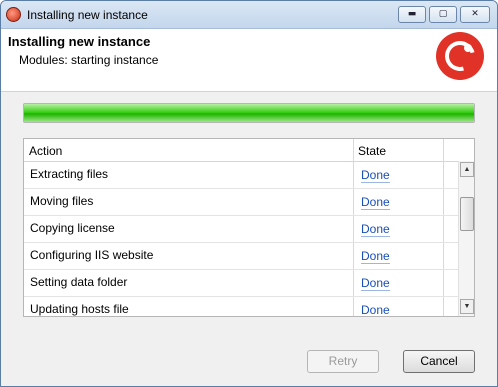  Describe the element at coordinates (412, 14) in the screenshot. I see `minimize-button: ▬` at that location.